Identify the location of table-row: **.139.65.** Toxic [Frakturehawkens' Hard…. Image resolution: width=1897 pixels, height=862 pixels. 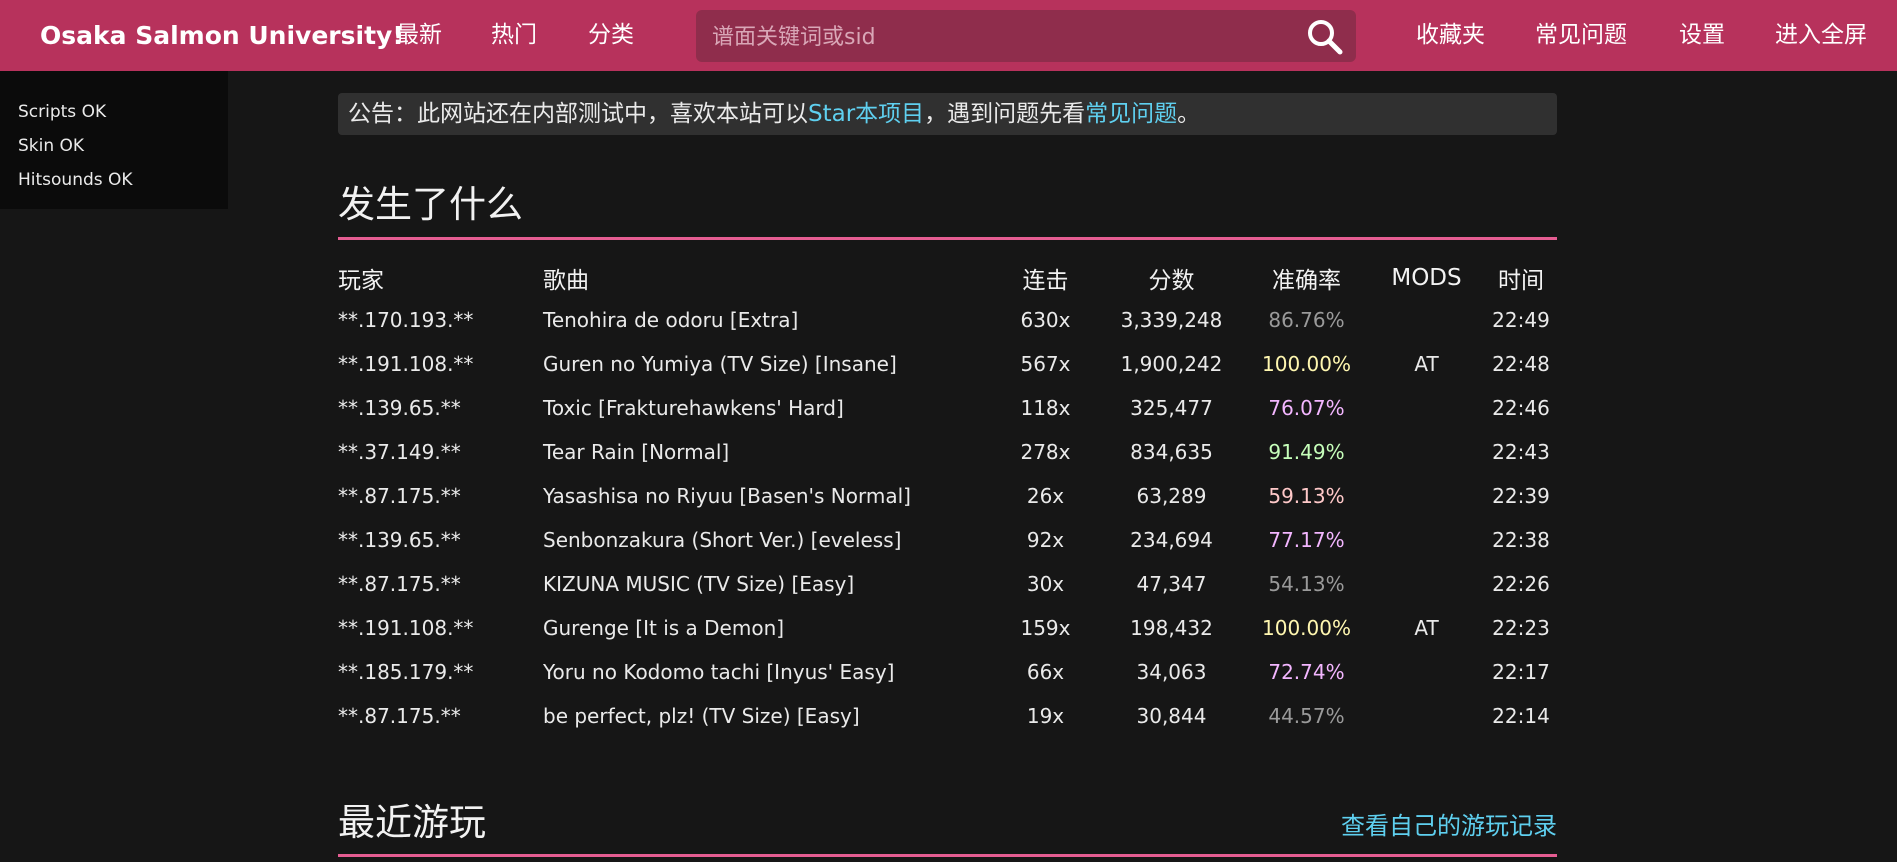
(947, 408).